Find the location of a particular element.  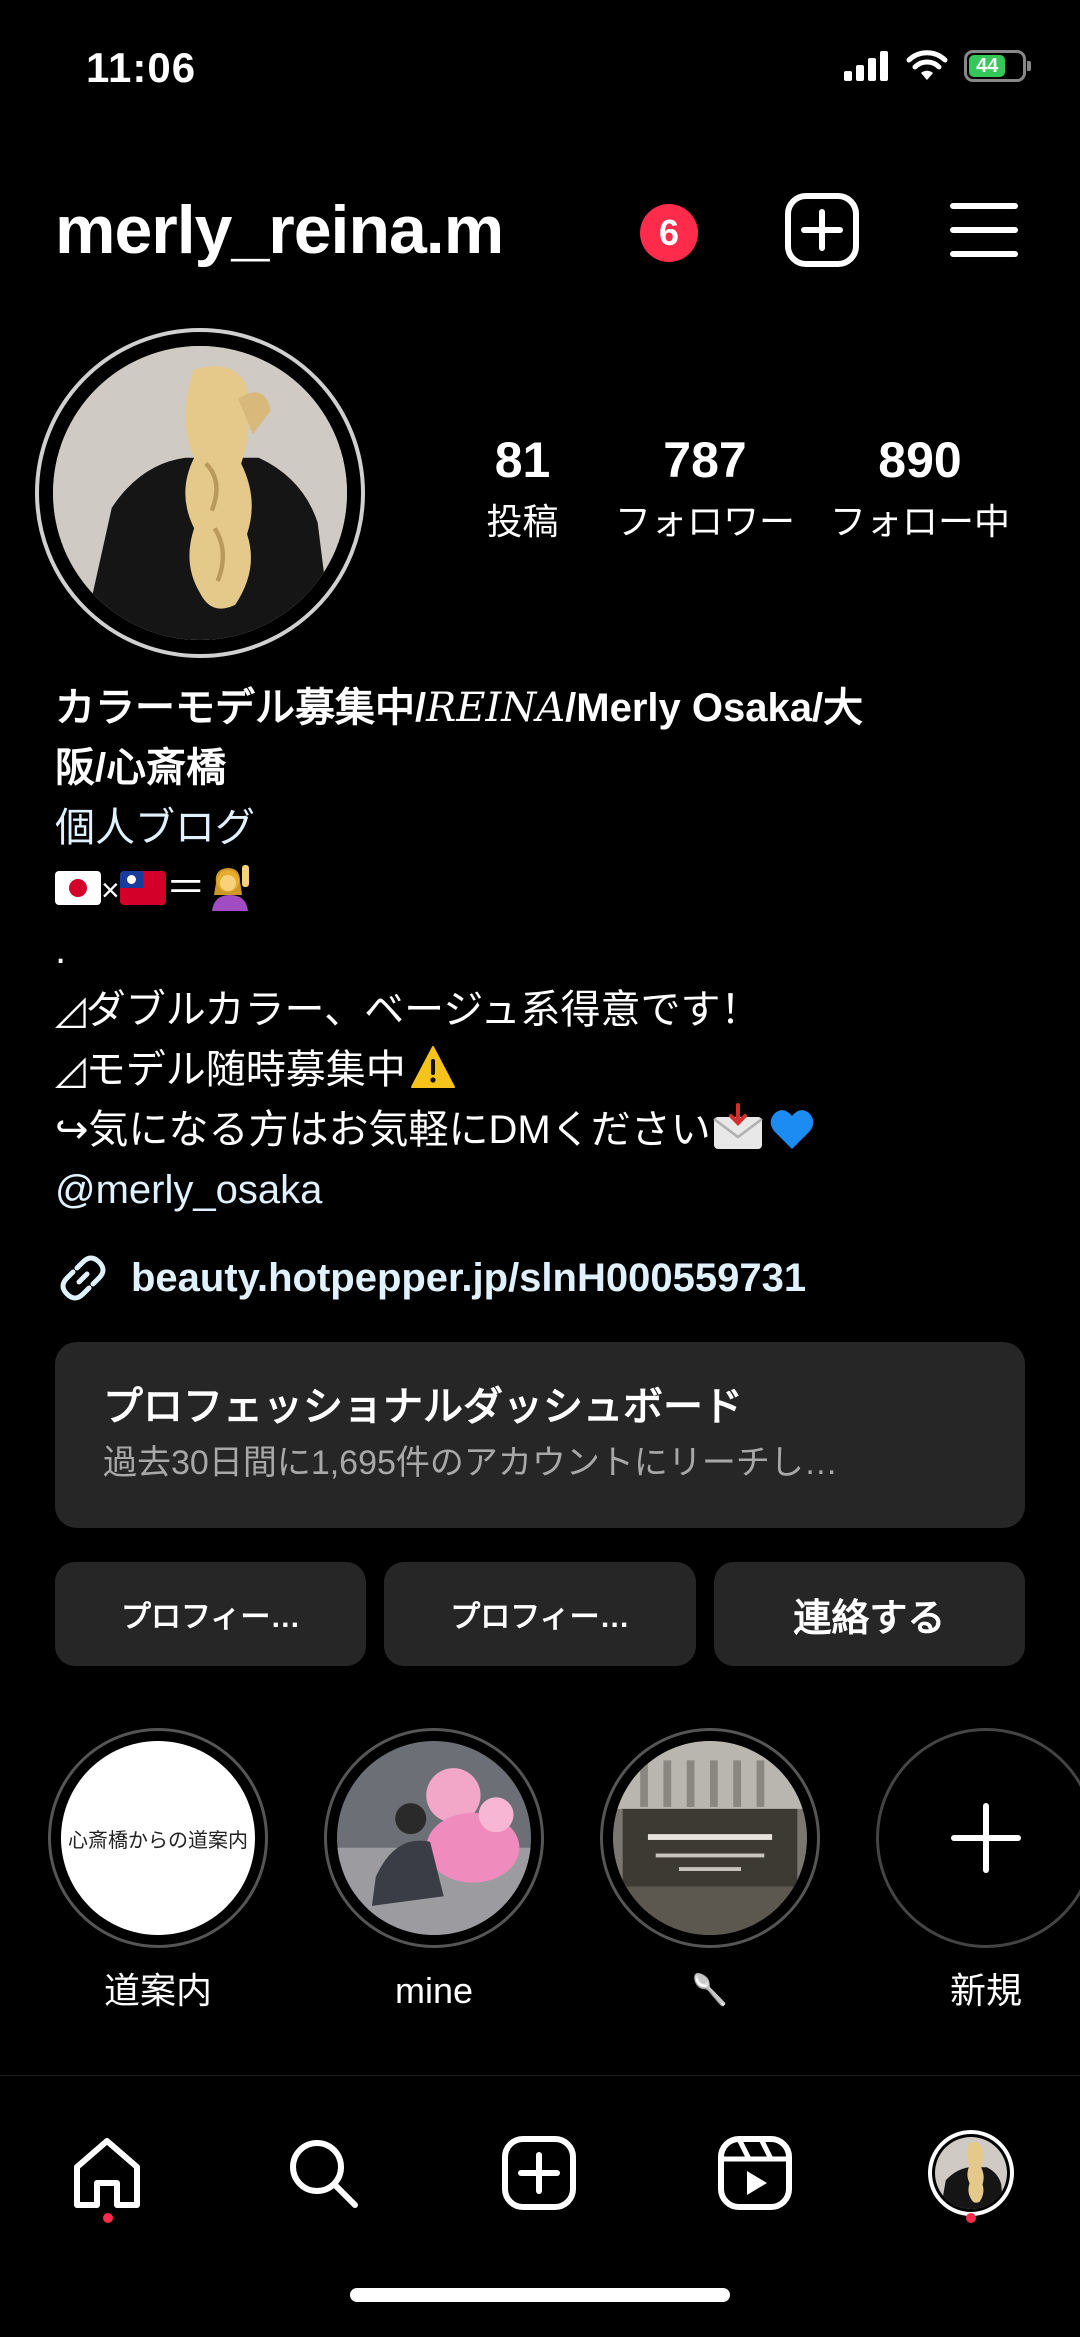

nav-profile is located at coordinates (971, 2173).